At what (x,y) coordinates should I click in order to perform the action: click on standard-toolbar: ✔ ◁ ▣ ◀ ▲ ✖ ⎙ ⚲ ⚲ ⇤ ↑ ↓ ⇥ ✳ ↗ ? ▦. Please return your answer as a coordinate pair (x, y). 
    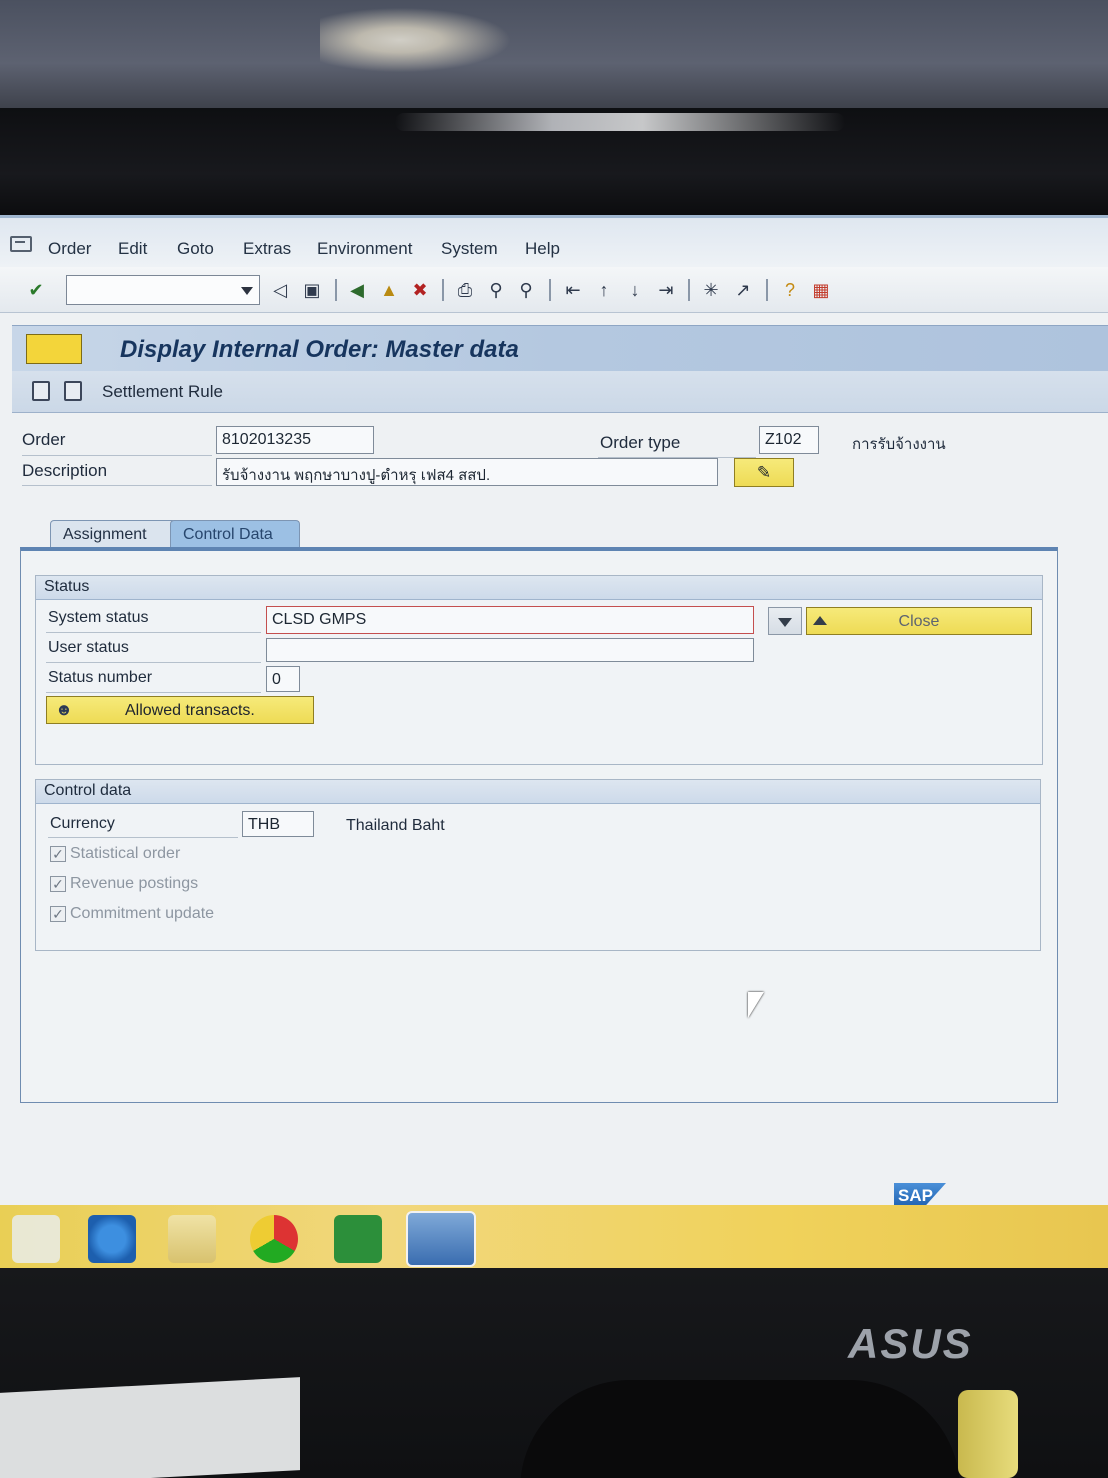
    Looking at the image, I should click on (554, 290).